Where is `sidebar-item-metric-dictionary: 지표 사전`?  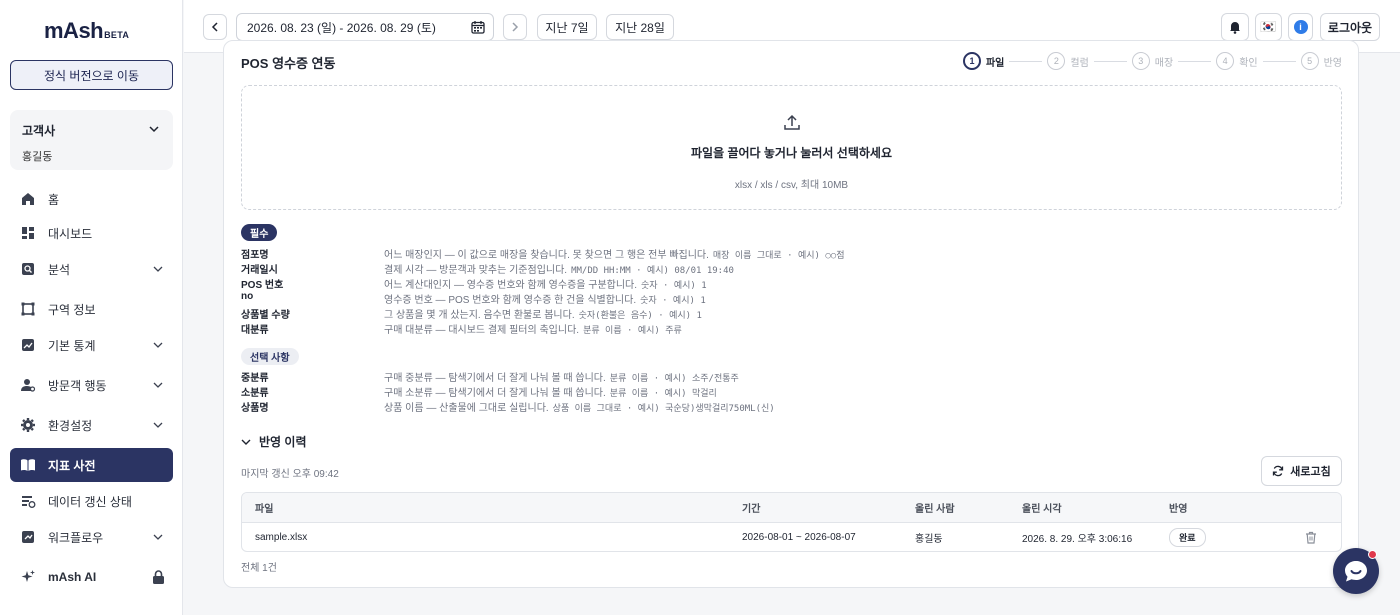
sidebar-item-metric-dictionary: 지표 사전 is located at coordinates (91, 465).